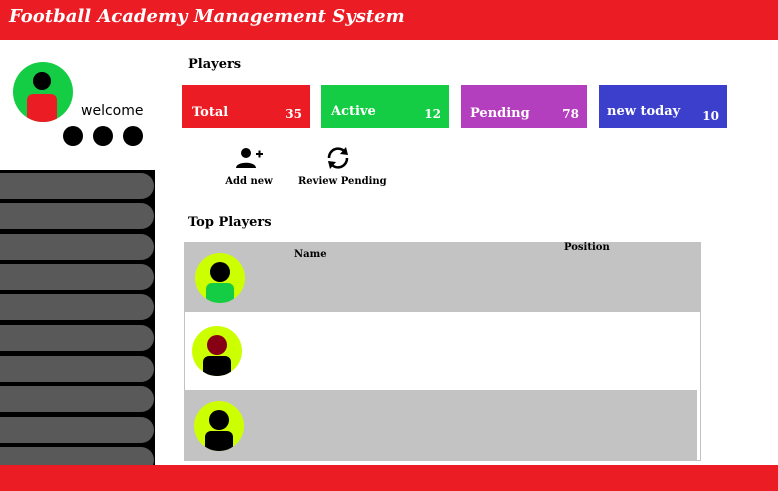 The width and height of the screenshot is (778, 491). I want to click on stat-label: new today, so click(644, 111).